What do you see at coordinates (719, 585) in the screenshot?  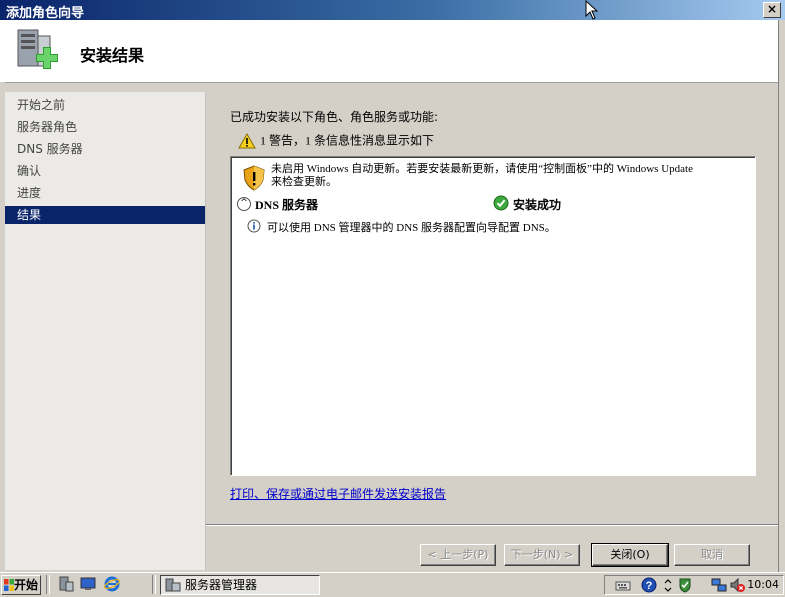 I see `network-icon` at bounding box center [719, 585].